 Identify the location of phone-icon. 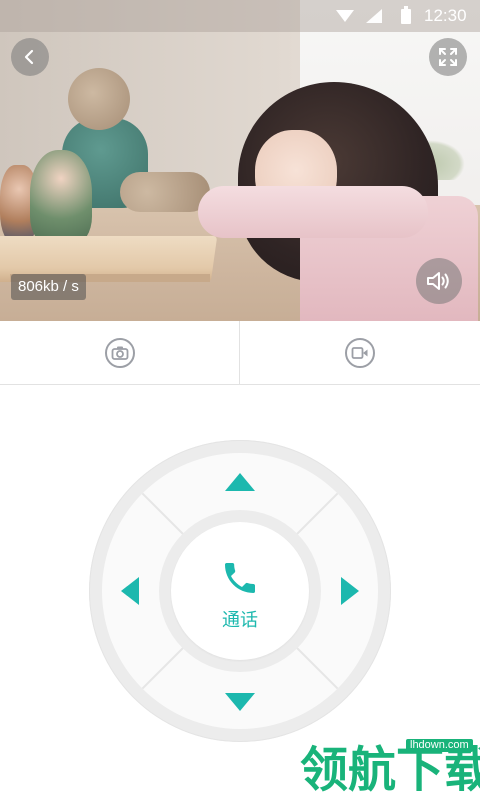
(240, 578).